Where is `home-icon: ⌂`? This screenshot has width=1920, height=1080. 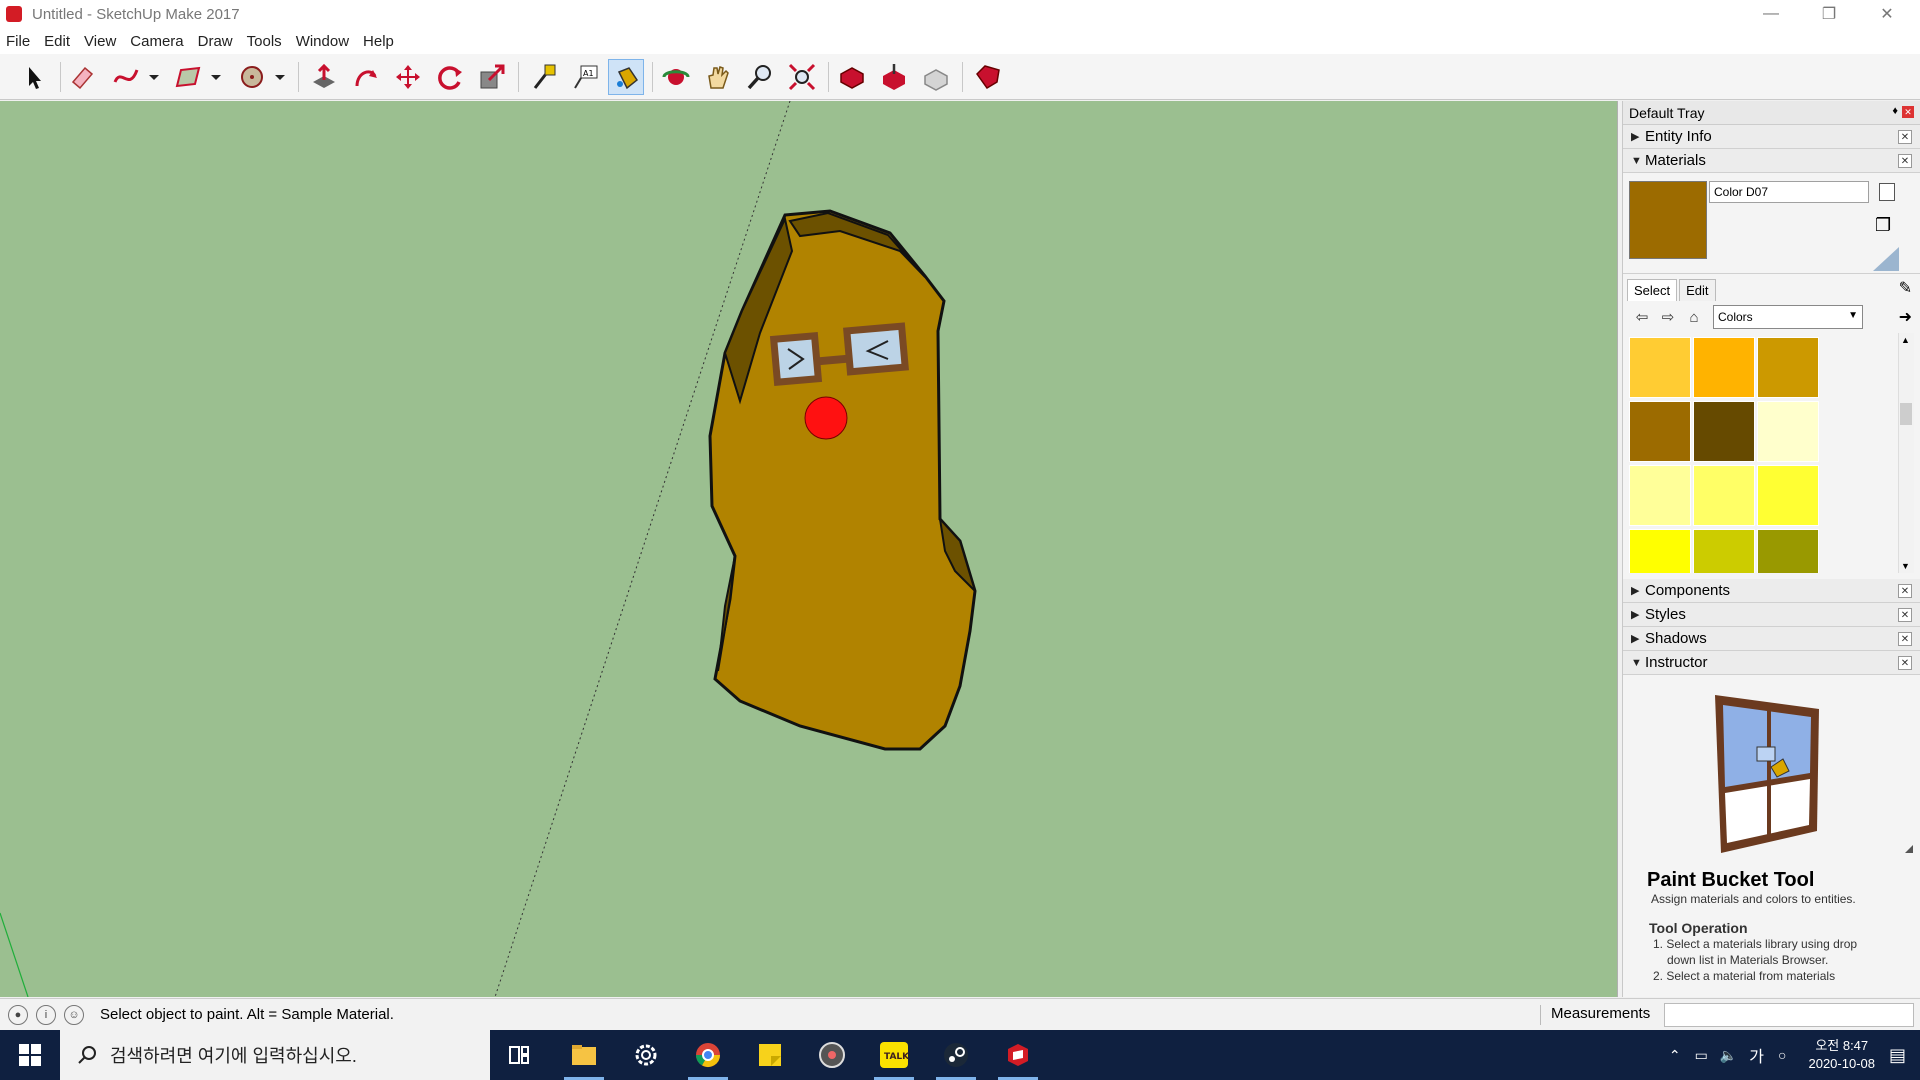 home-icon: ⌂ is located at coordinates (1694, 317).